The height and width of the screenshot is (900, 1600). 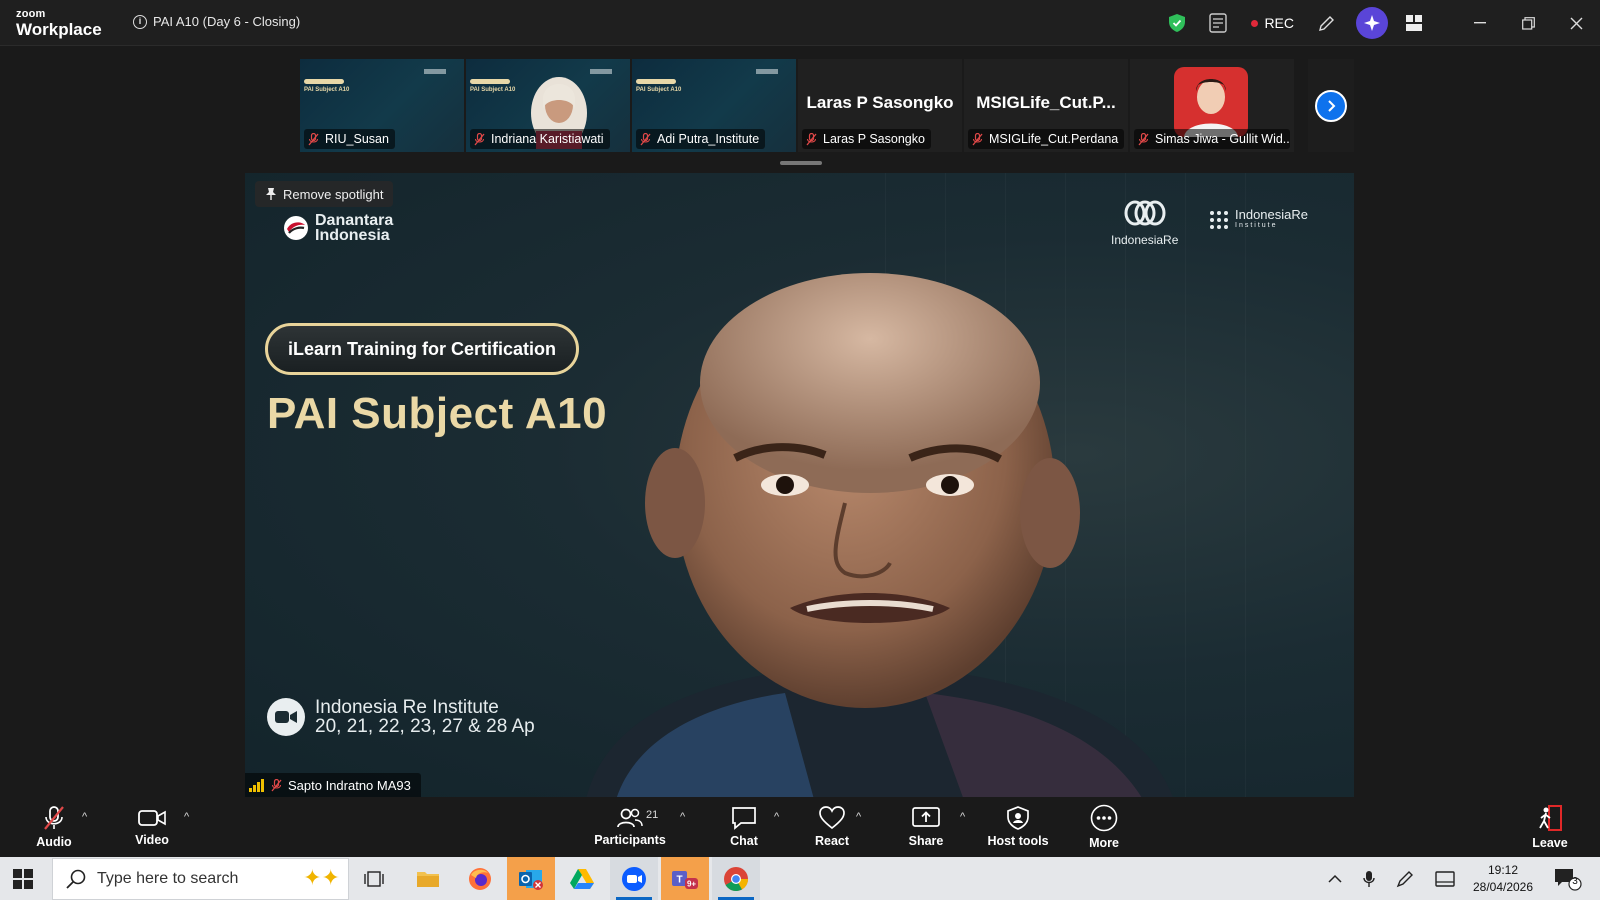 What do you see at coordinates (1372, 23) in the screenshot?
I see `ai-companion-button` at bounding box center [1372, 23].